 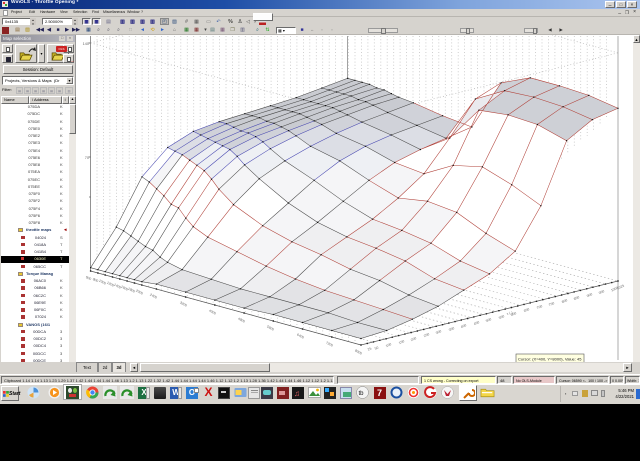 What do you see at coordinates (102, 282) in the screenshot?
I see `svg-text: 1000` at bounding box center [102, 282].